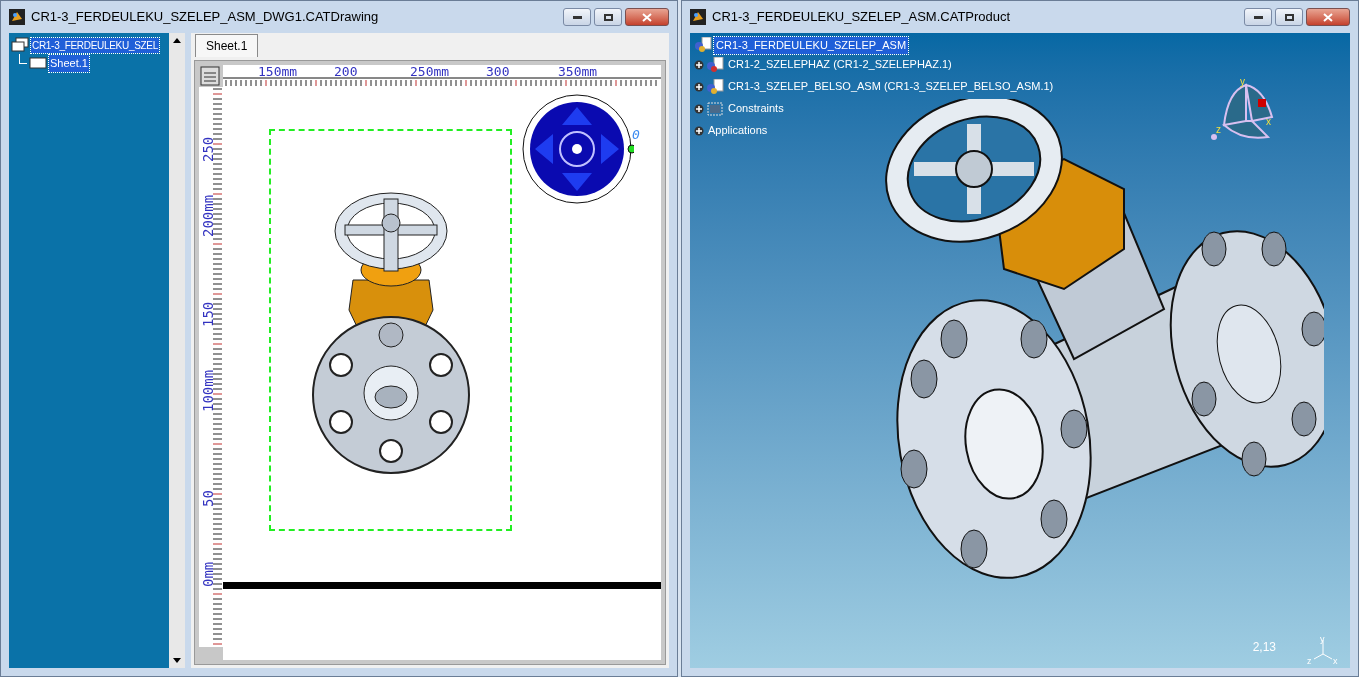 Image resolution: width=1359 pixels, height=677 pixels. Describe the element at coordinates (227, 45) in the screenshot. I see `sheet-tab: Sheet.1` at that location.